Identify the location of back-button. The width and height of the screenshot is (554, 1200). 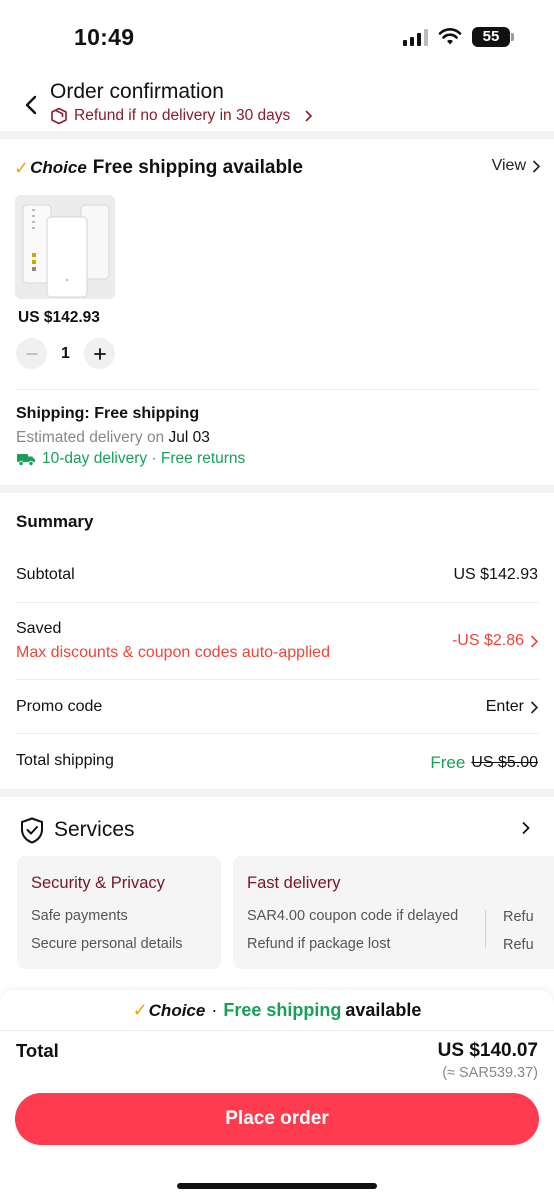
(31, 105).